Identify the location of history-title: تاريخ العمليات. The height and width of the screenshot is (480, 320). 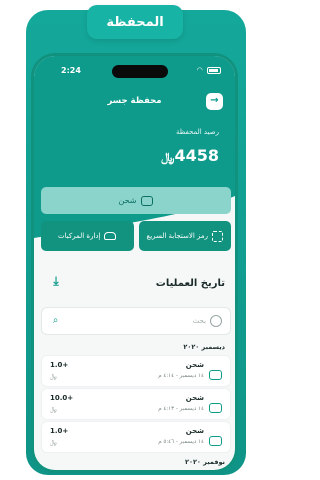
(190, 283).